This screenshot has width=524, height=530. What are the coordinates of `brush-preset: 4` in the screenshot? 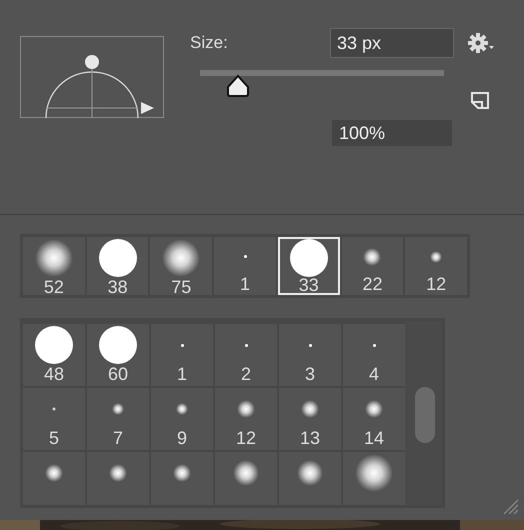 It's located at (374, 355).